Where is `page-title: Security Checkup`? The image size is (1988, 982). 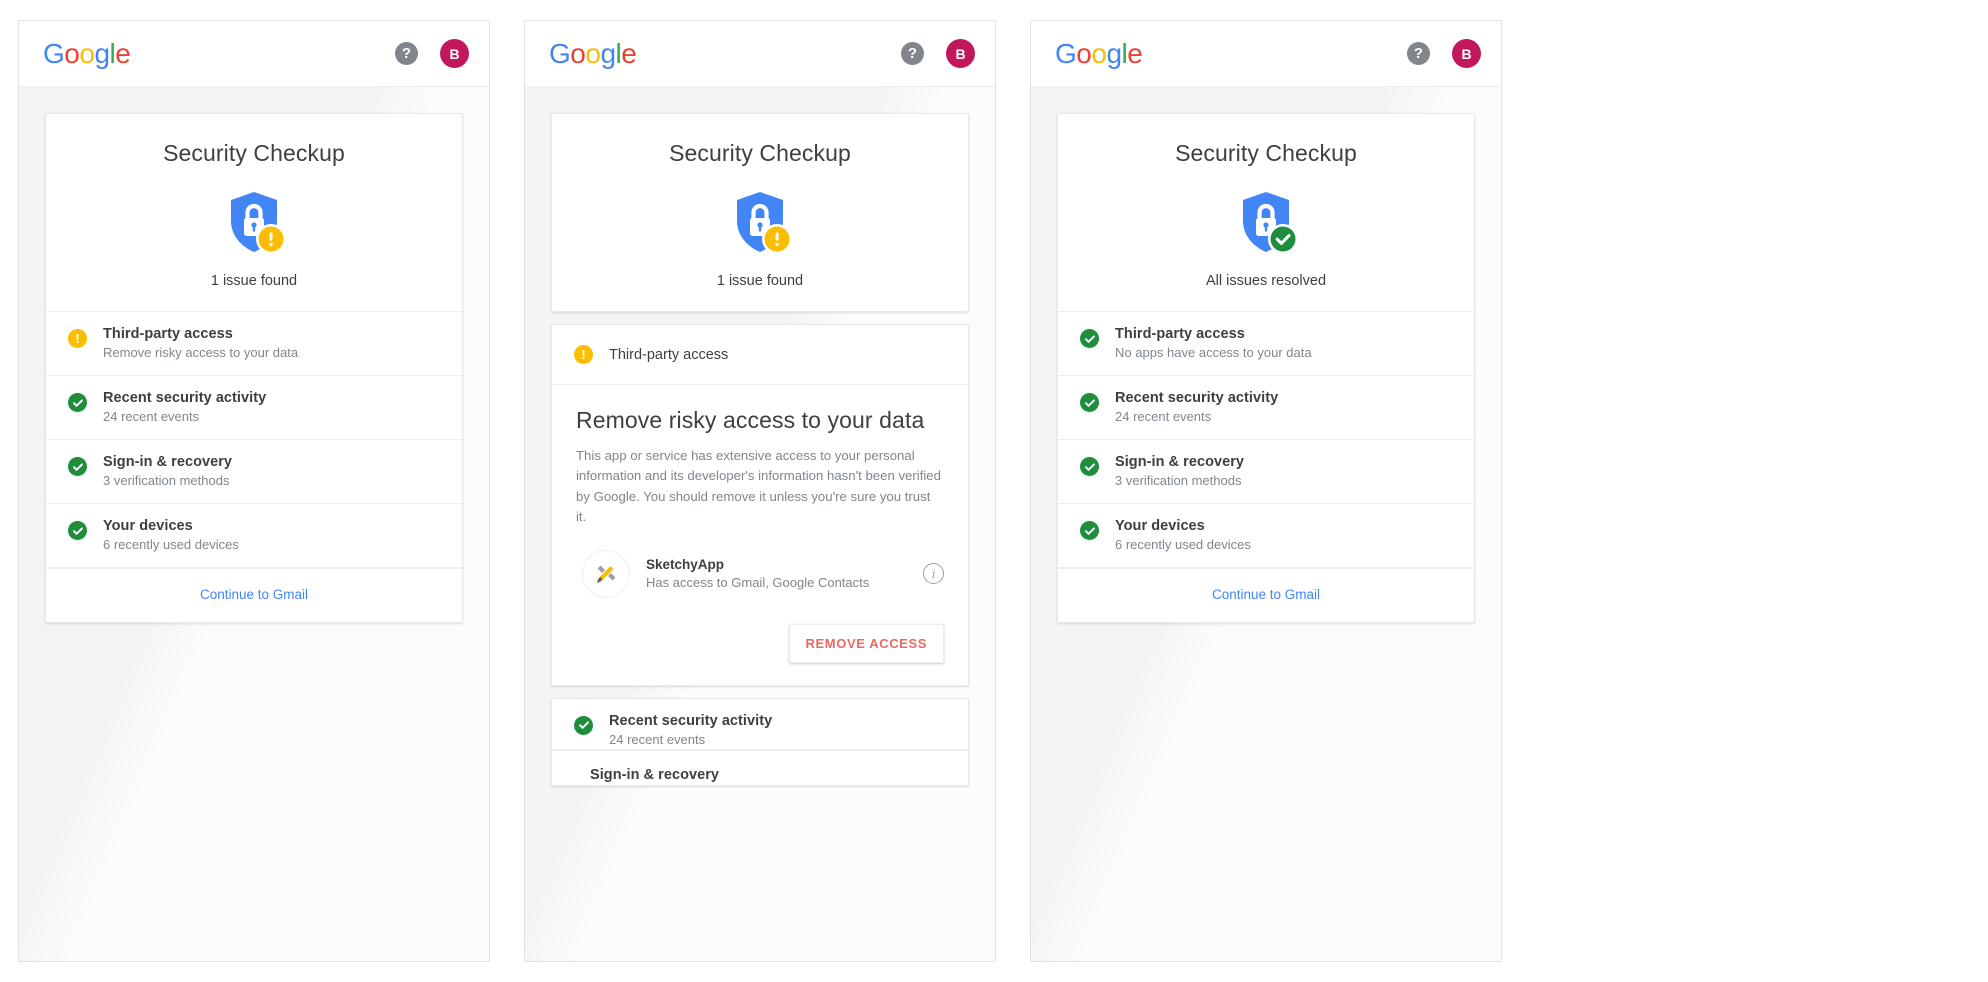 page-title: Security Checkup is located at coordinates (254, 153).